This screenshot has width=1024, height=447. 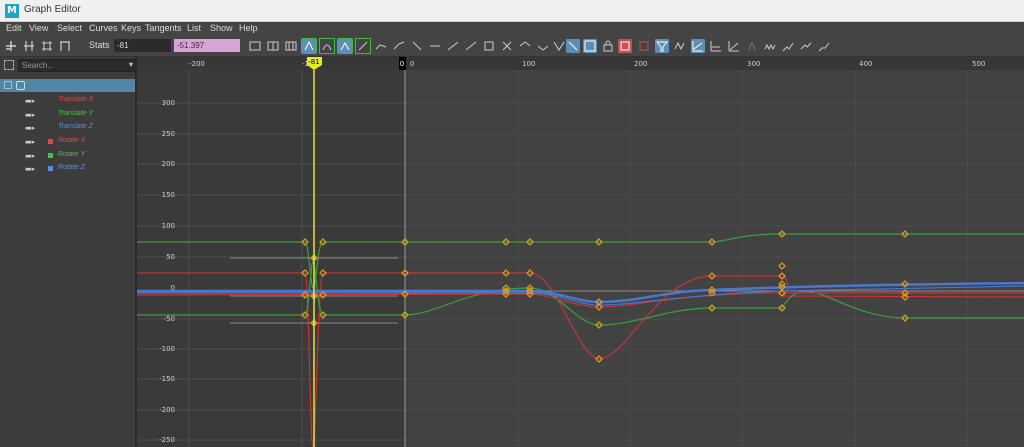 What do you see at coordinates (608, 46) in the screenshot?
I see `lock-icon` at bounding box center [608, 46].